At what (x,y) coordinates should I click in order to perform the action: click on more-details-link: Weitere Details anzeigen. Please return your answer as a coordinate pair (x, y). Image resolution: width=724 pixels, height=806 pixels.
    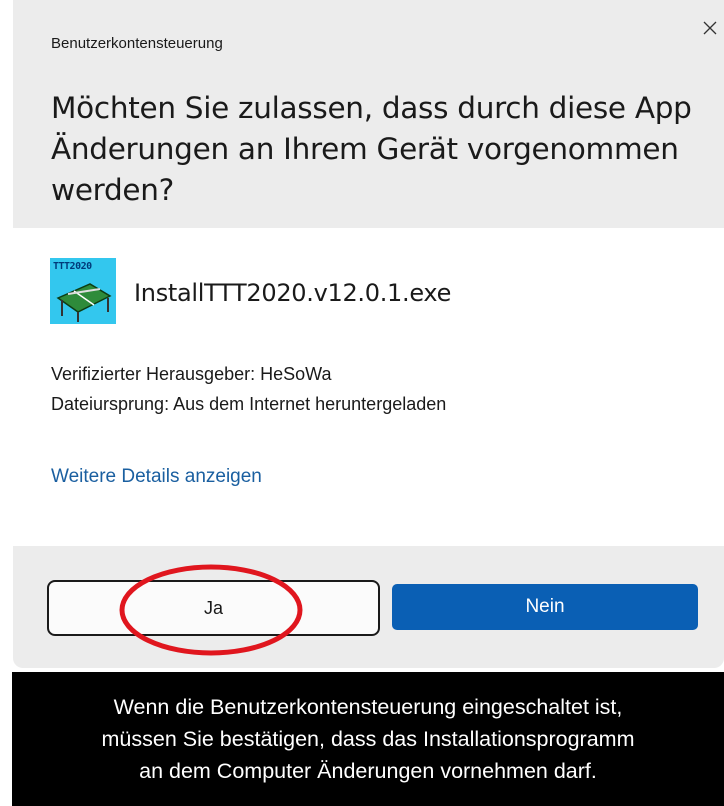
    Looking at the image, I should click on (156, 477).